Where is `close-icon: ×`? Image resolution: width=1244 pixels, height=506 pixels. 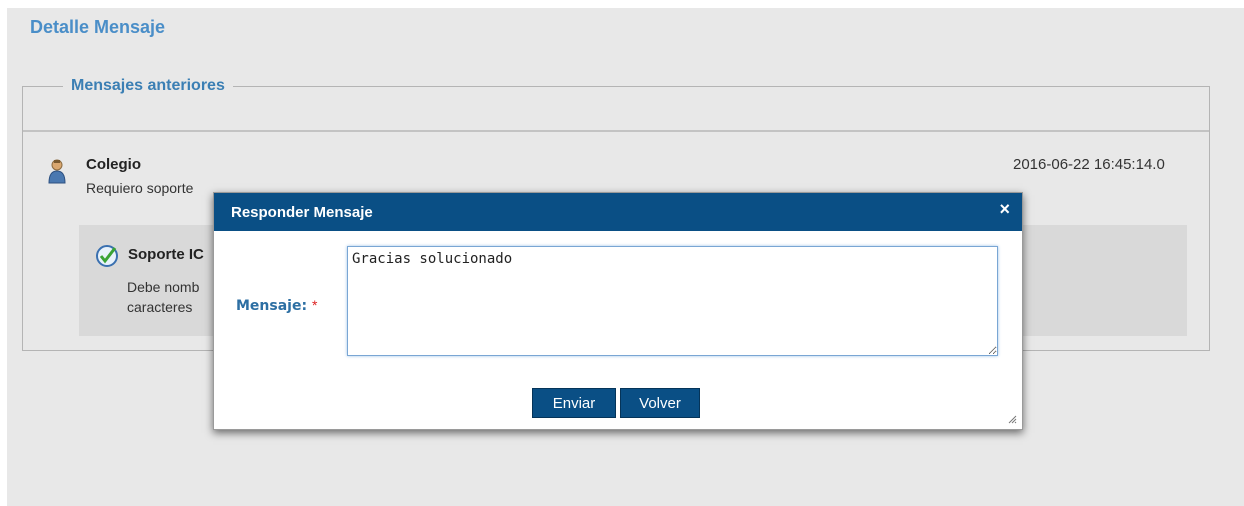 close-icon: × is located at coordinates (1004, 209).